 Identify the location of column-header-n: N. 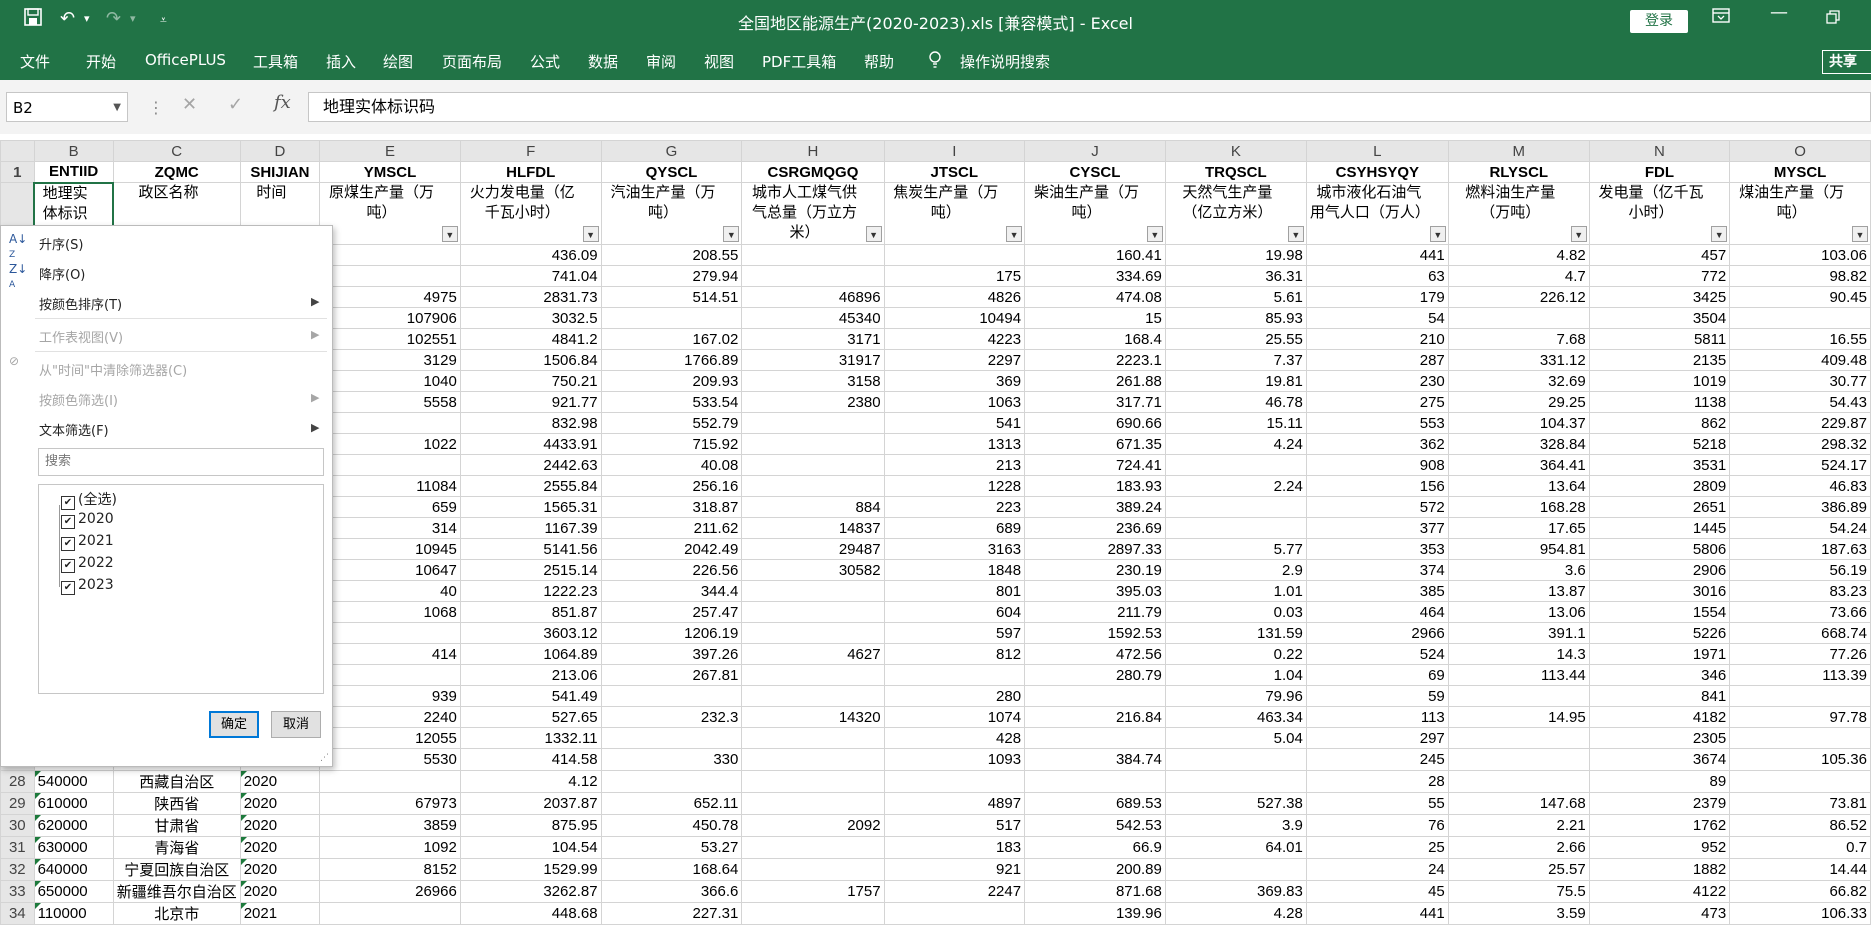
(1659, 151).